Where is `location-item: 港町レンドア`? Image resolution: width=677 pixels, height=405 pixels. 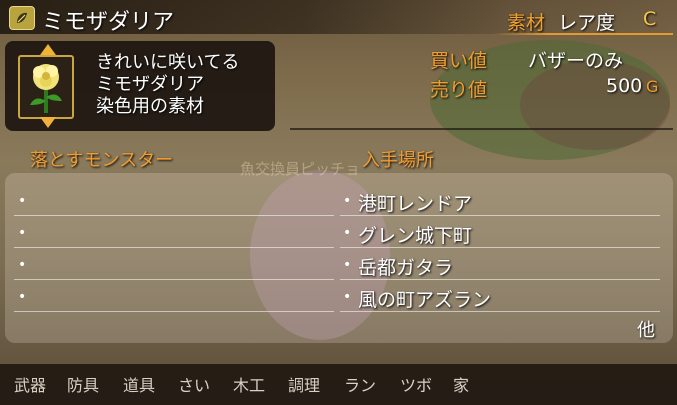
location-item: 港町レンドア is located at coordinates (415, 202).